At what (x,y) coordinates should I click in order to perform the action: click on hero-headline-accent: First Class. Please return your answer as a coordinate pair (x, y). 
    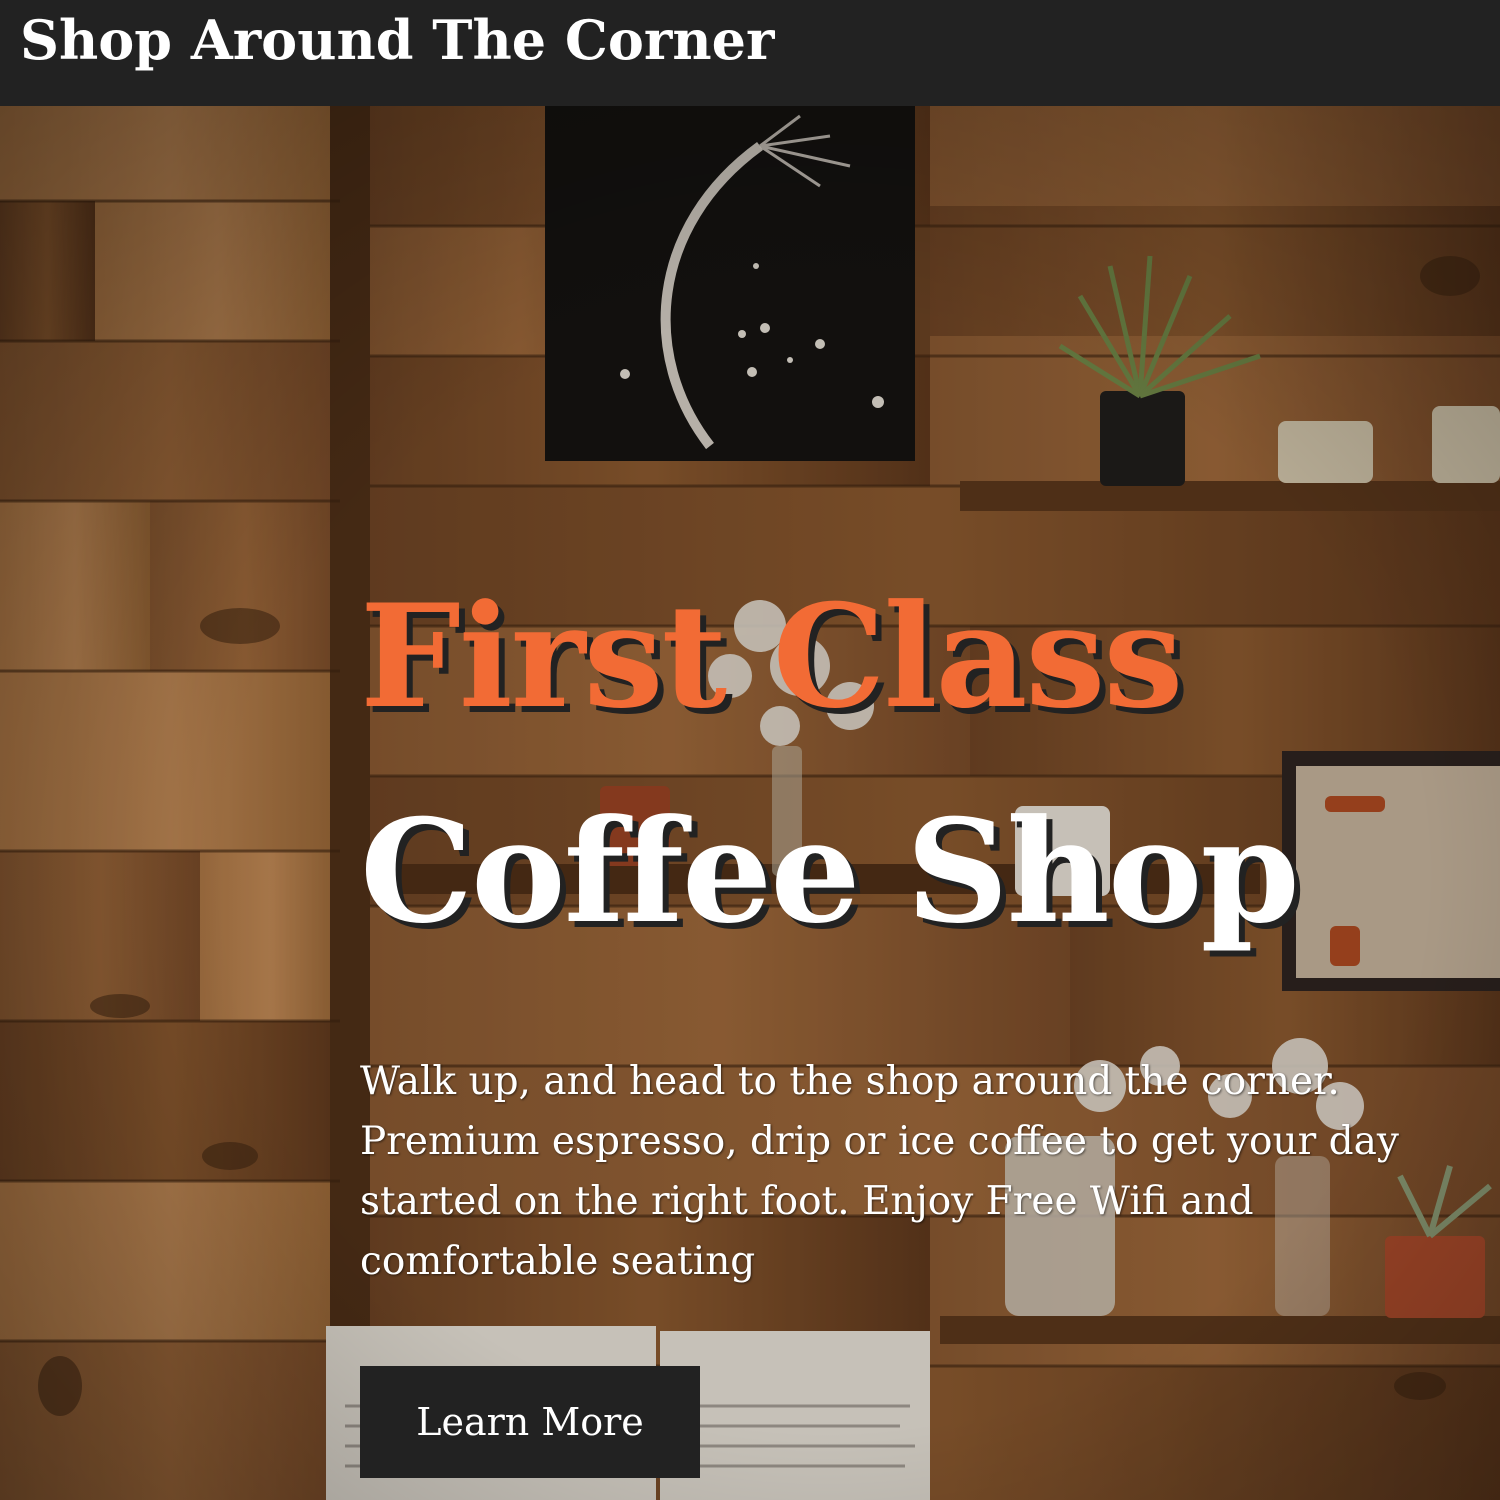
    Looking at the image, I should click on (771, 657).